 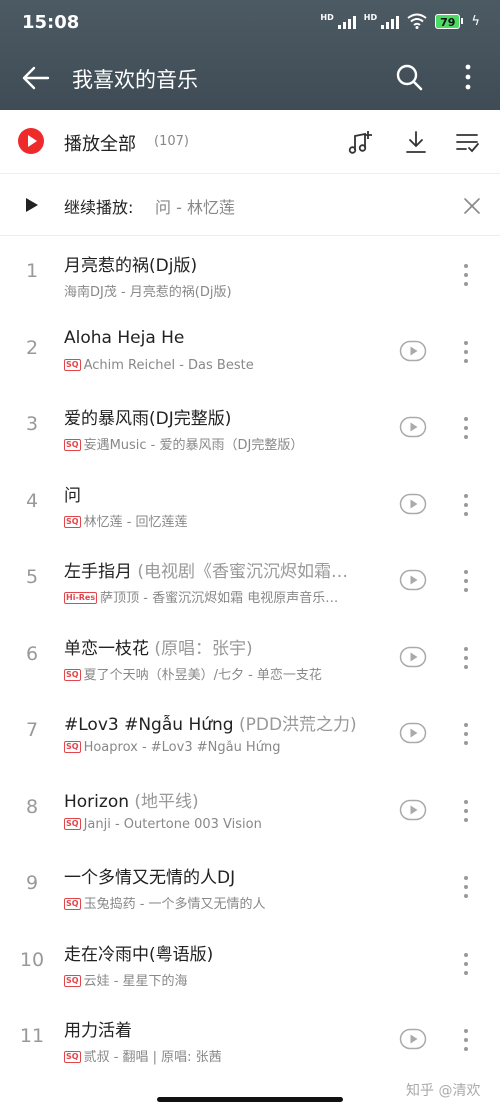 I want to click on song-row: 9 一个多情又无情的人DJ SQ 玉兔捣药 - 一个多情又无情的人, so click(x=250, y=888).